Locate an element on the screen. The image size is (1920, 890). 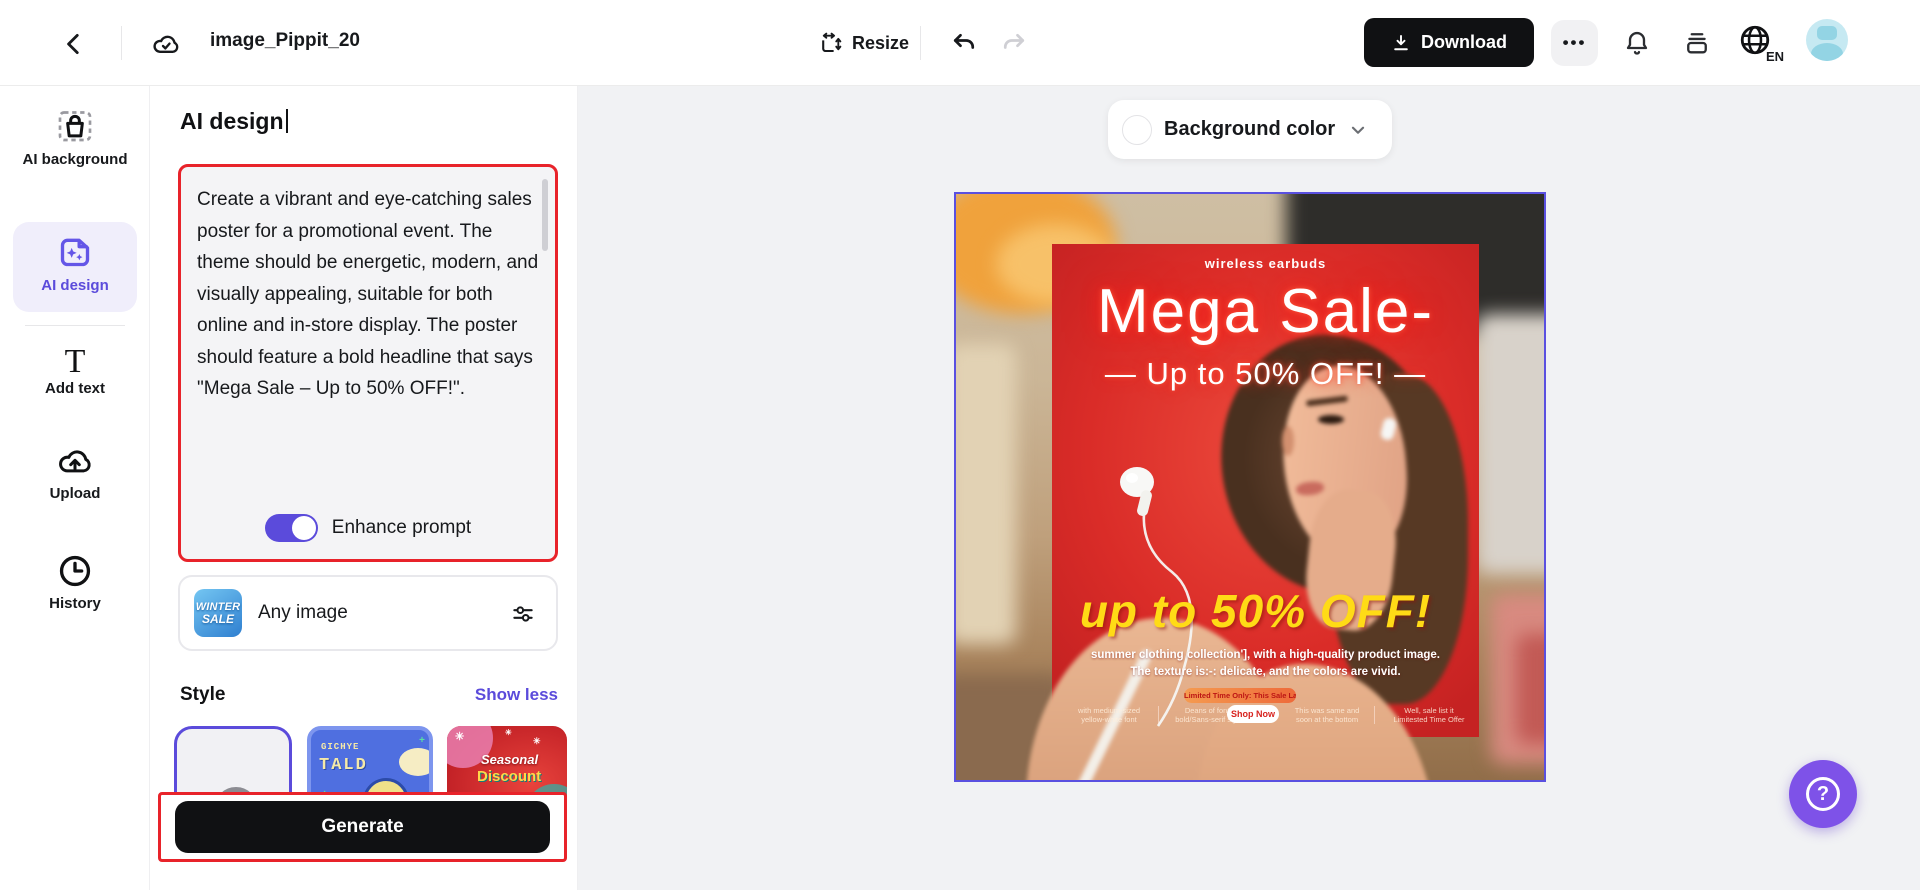
image-type-label: Any image is located at coordinates (303, 612).